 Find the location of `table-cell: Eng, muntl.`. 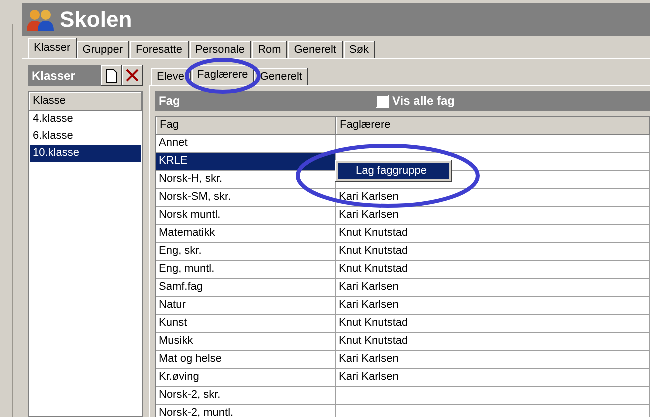

table-cell: Eng, muntl. is located at coordinates (246, 269).